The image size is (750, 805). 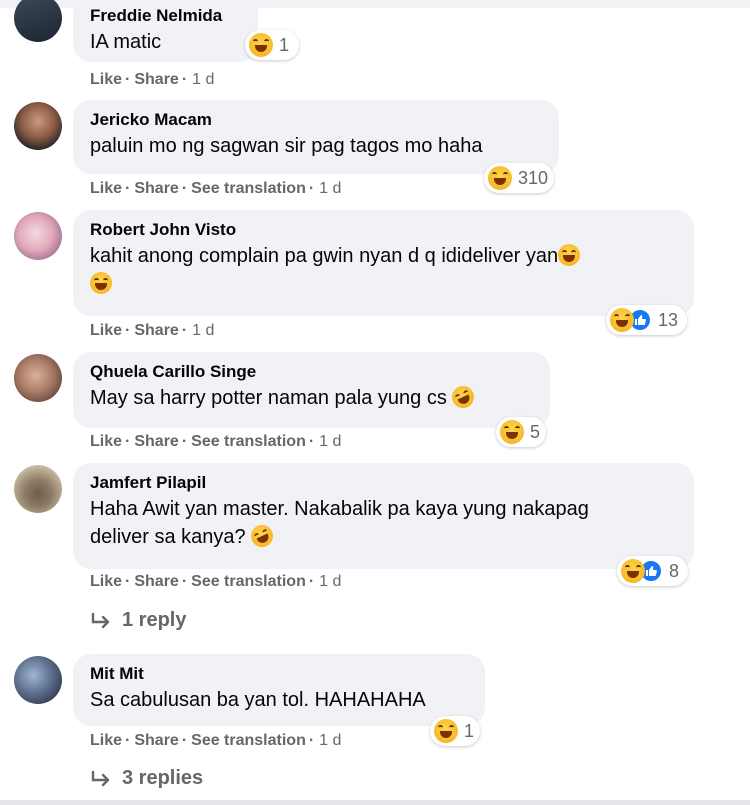 I want to click on comment-author: Jericko Macam, so click(x=316, y=120).